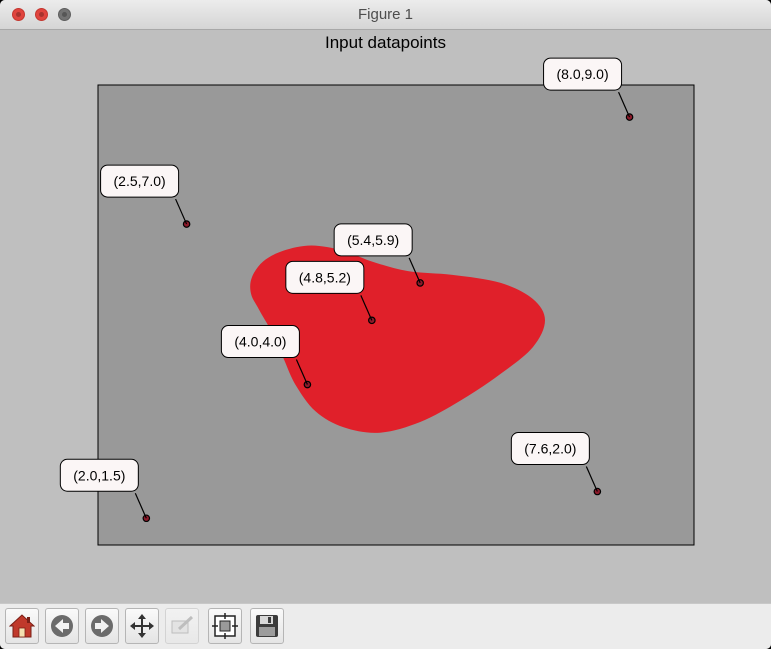  I want to click on annotation-label: (2.5,7.0), so click(140, 181).